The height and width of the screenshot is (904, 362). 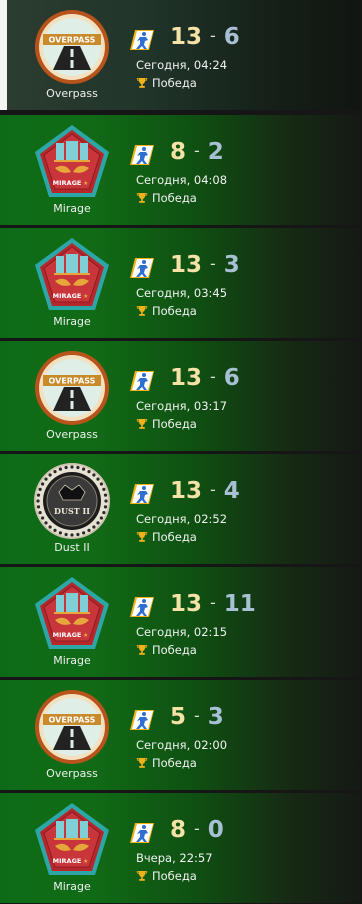 I want to click on match-score: 8-2, so click(x=197, y=154).